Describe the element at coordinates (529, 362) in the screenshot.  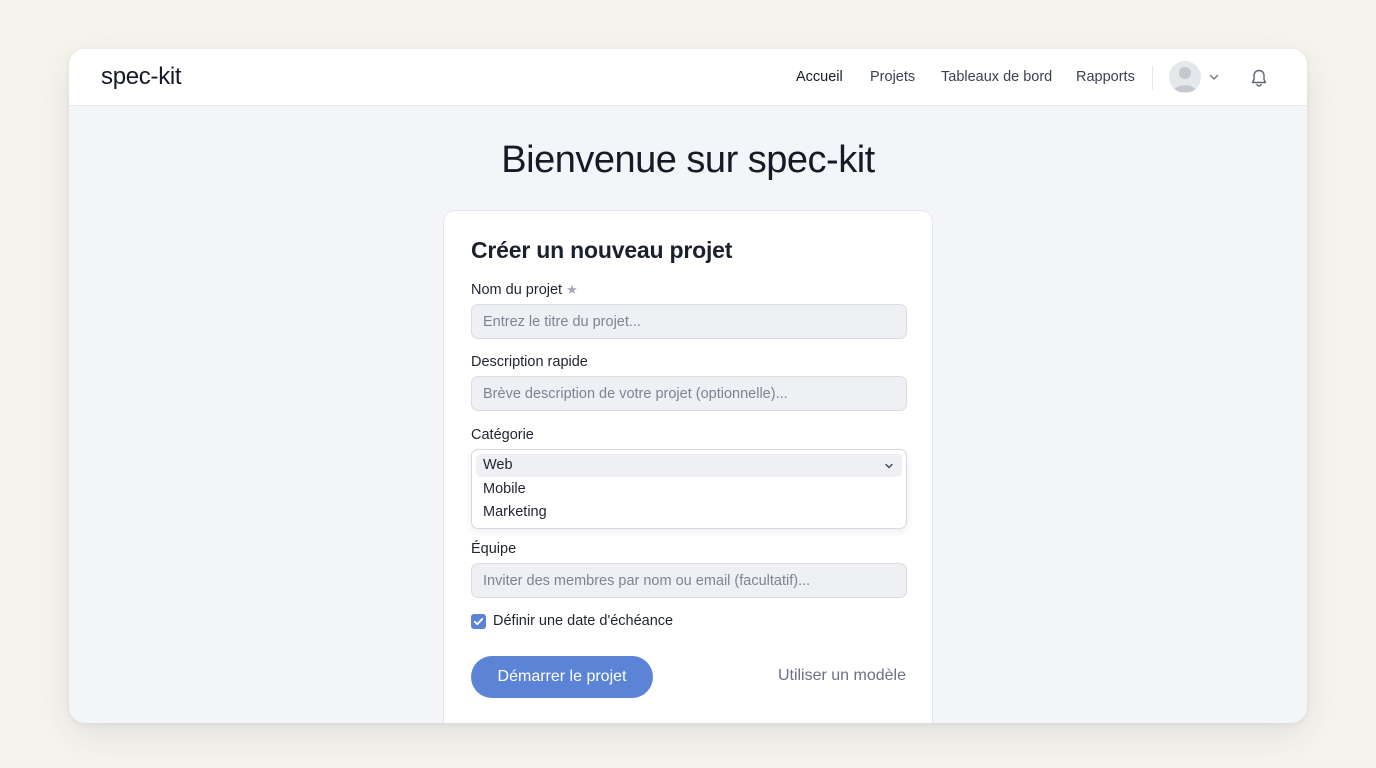
I see `description-label: Description rapide` at that location.